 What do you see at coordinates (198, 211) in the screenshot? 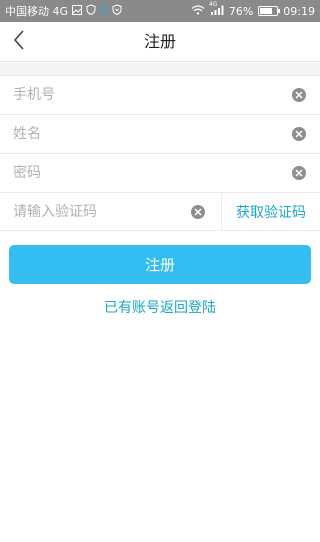
I see `clear-code-icon` at bounding box center [198, 211].